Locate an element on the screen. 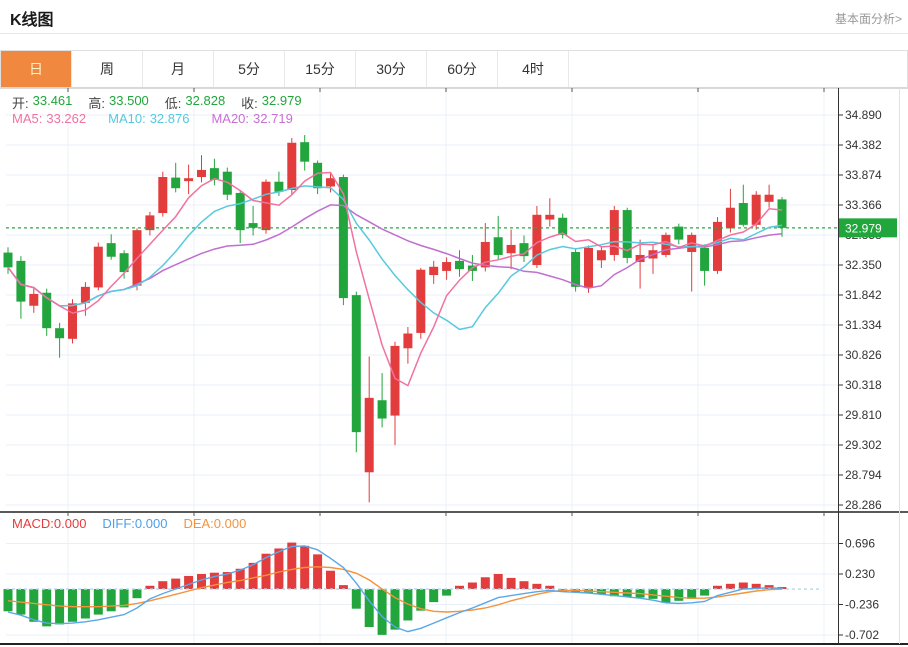 The height and width of the screenshot is (647, 908). y-axis-label: 29.810 is located at coordinates (863, 415).